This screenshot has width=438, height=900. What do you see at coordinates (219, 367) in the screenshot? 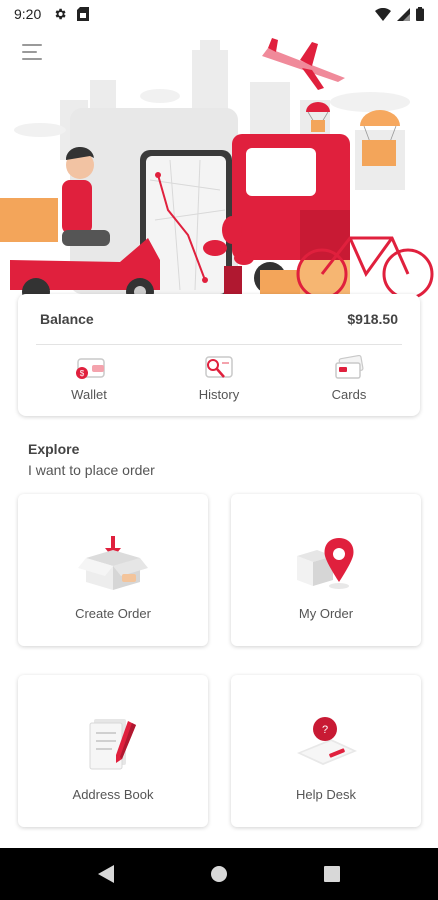
I see `history-icon` at bounding box center [219, 367].